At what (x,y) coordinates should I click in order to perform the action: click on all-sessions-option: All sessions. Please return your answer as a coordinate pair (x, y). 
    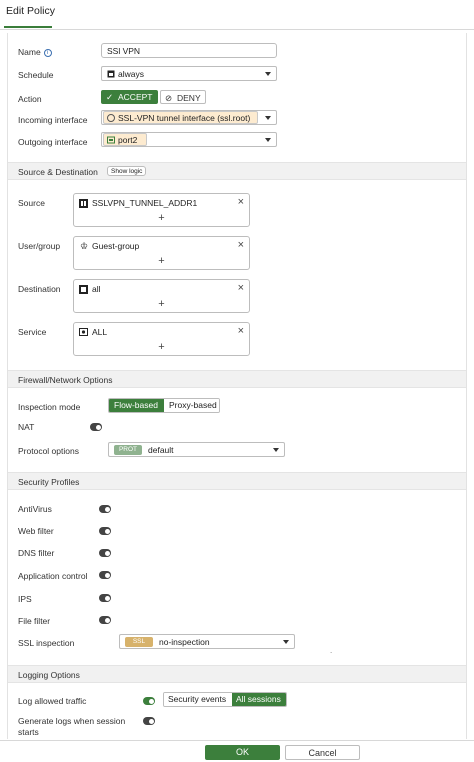
    Looking at the image, I should click on (259, 699).